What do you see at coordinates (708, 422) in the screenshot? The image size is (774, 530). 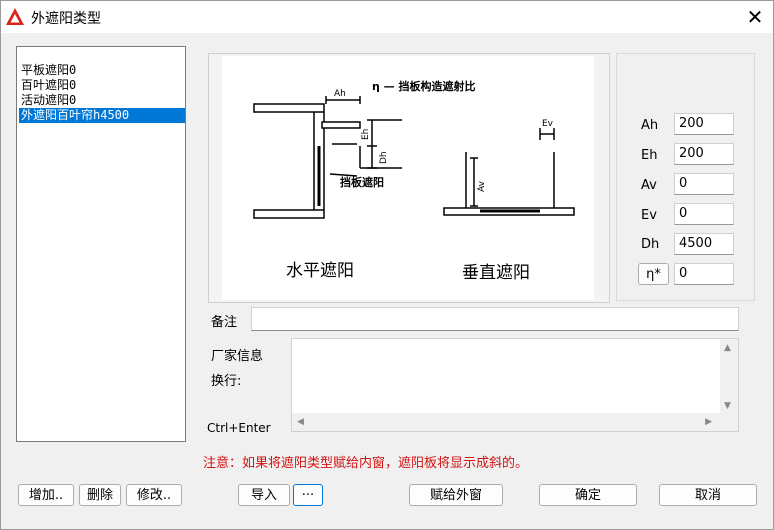 I see `scroll-right-icon: ▶` at bounding box center [708, 422].